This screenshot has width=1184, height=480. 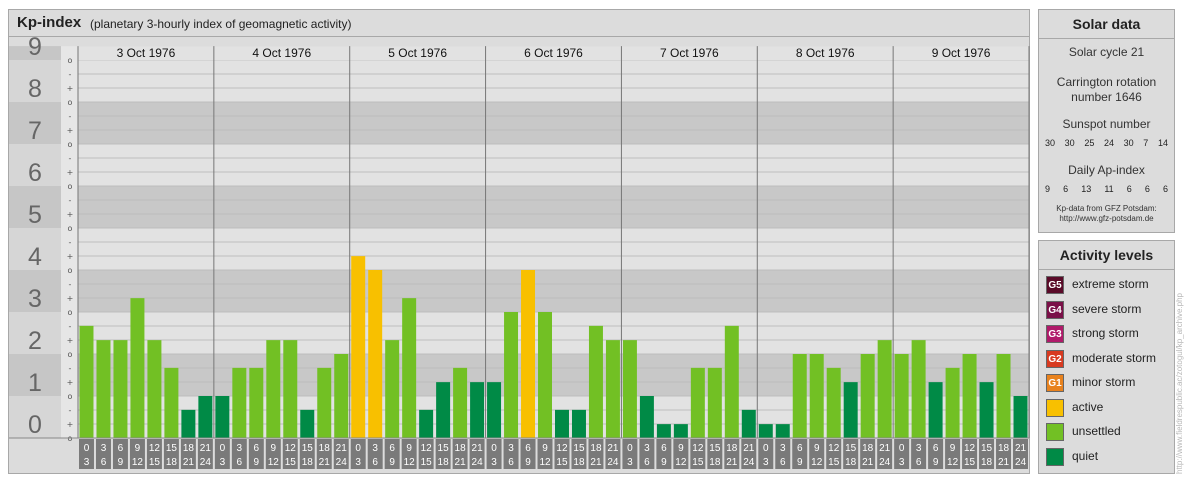 What do you see at coordinates (1106, 218) in the screenshot?
I see `data-source-line2: http://www.gfz-potsdam.de` at bounding box center [1106, 218].